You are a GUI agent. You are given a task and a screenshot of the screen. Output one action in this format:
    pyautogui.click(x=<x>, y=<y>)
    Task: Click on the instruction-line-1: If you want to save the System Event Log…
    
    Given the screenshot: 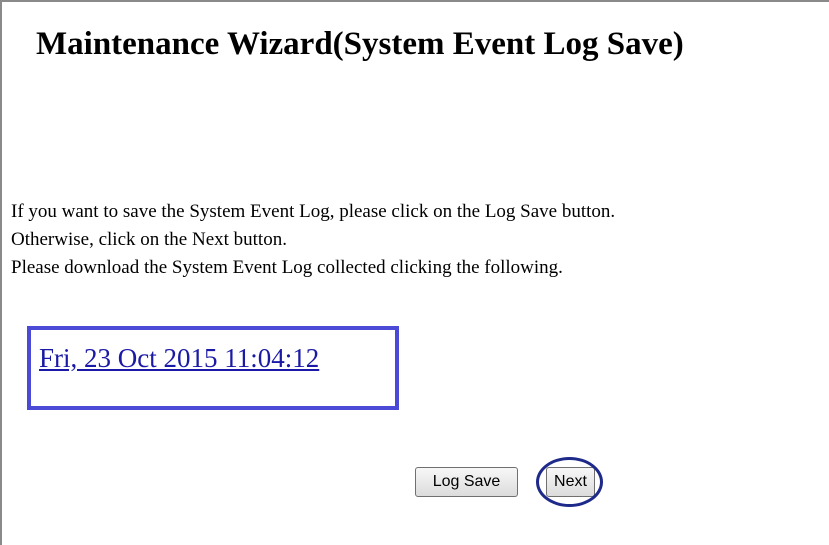 What is the action you would take?
    pyautogui.click(x=313, y=211)
    